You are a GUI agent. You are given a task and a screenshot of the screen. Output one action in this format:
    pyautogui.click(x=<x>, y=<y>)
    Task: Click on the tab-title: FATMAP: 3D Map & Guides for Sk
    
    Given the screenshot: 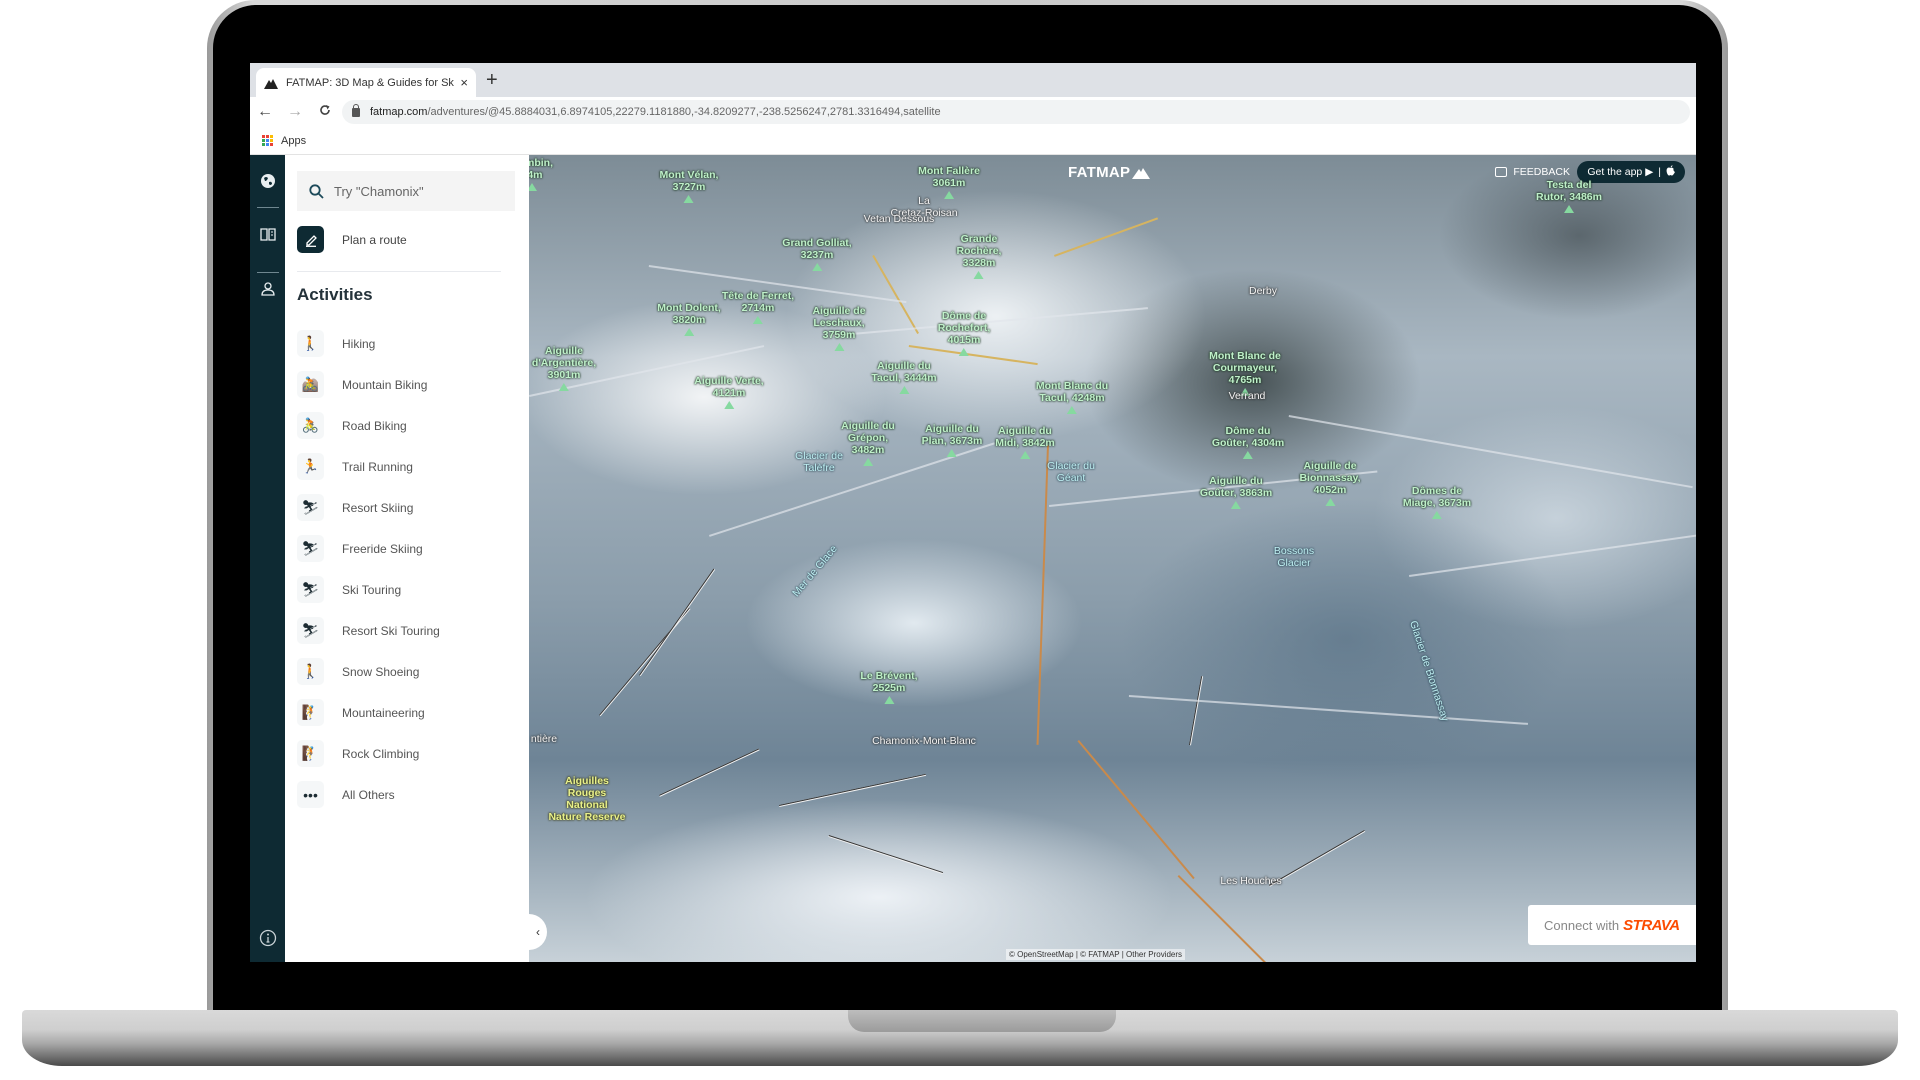 What is the action you would take?
    pyautogui.click(x=370, y=82)
    